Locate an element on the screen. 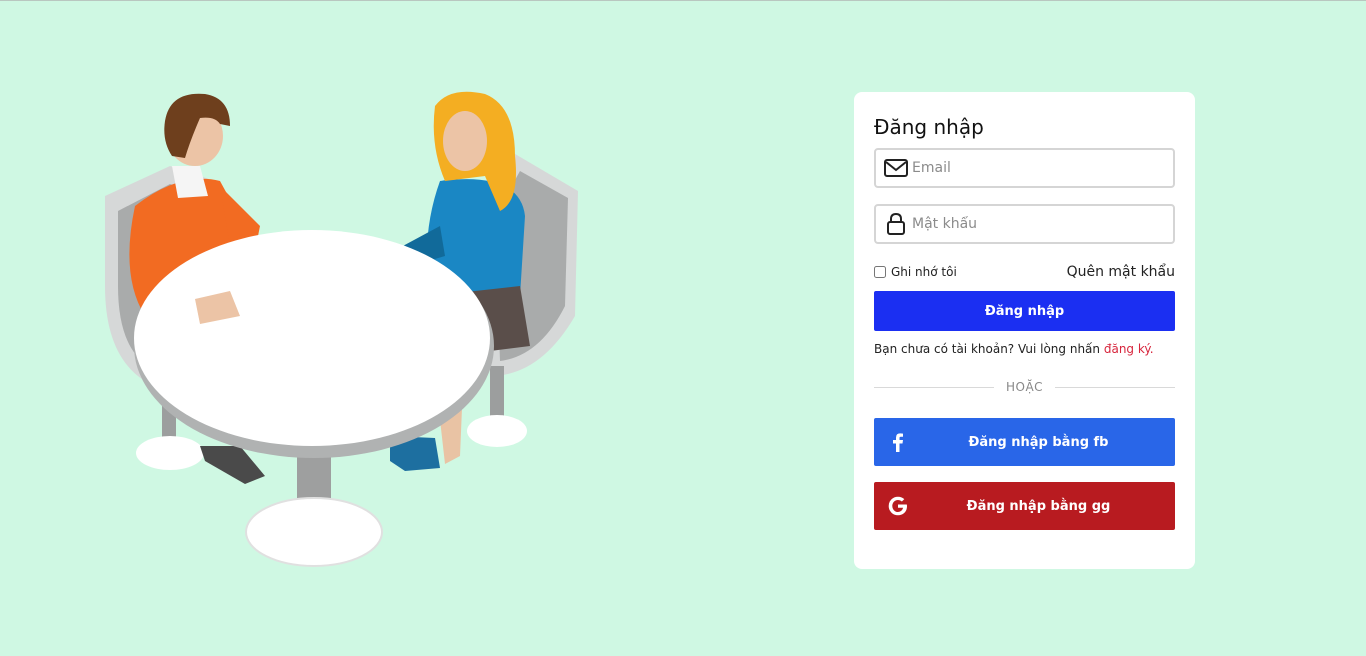  divider-line-right is located at coordinates (1115, 387).